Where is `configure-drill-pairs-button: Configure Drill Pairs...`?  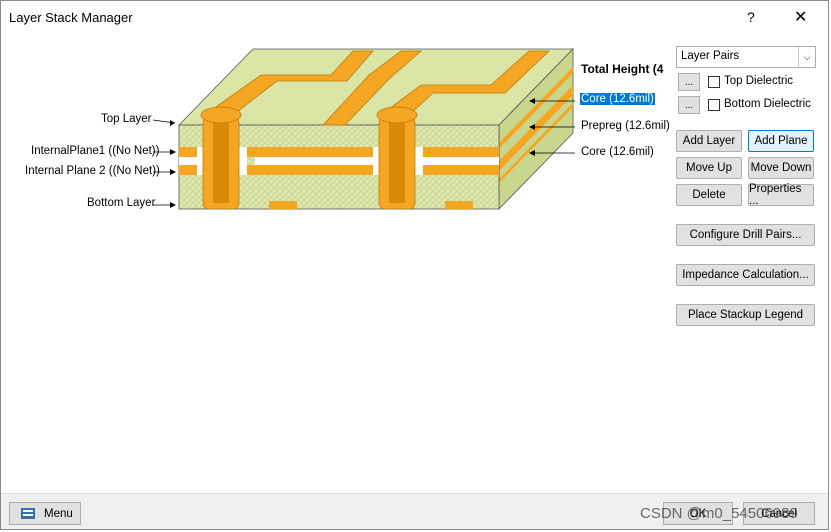 configure-drill-pairs-button: Configure Drill Pairs... is located at coordinates (745, 235).